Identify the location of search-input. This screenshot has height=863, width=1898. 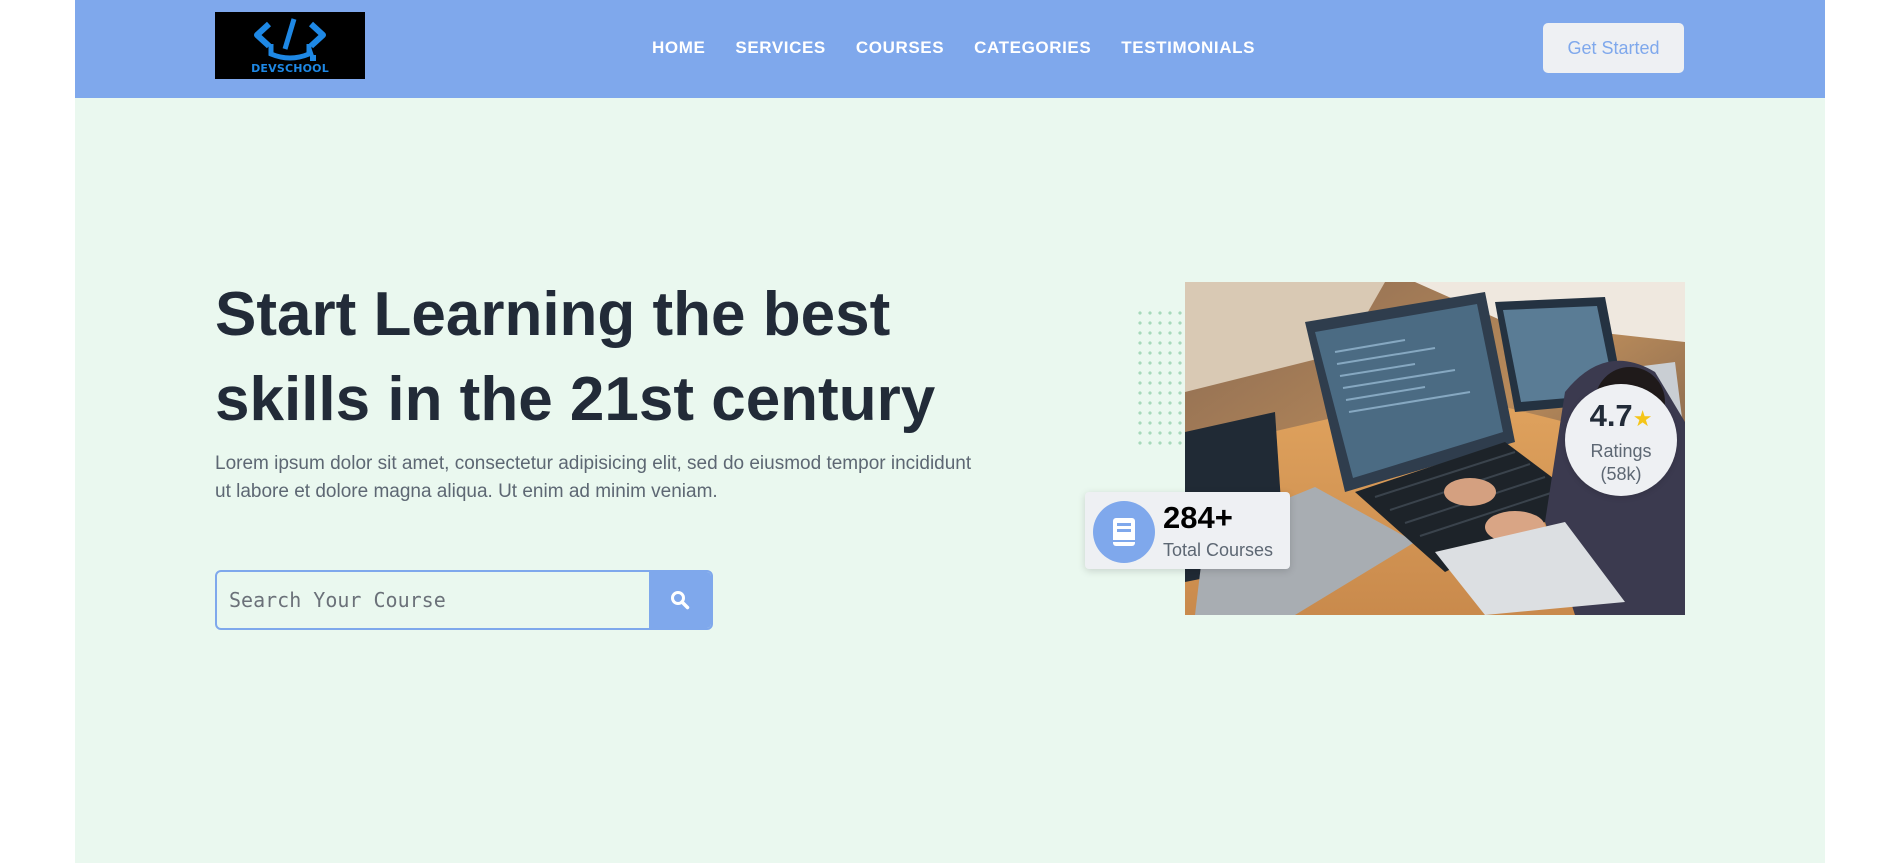
(435, 600).